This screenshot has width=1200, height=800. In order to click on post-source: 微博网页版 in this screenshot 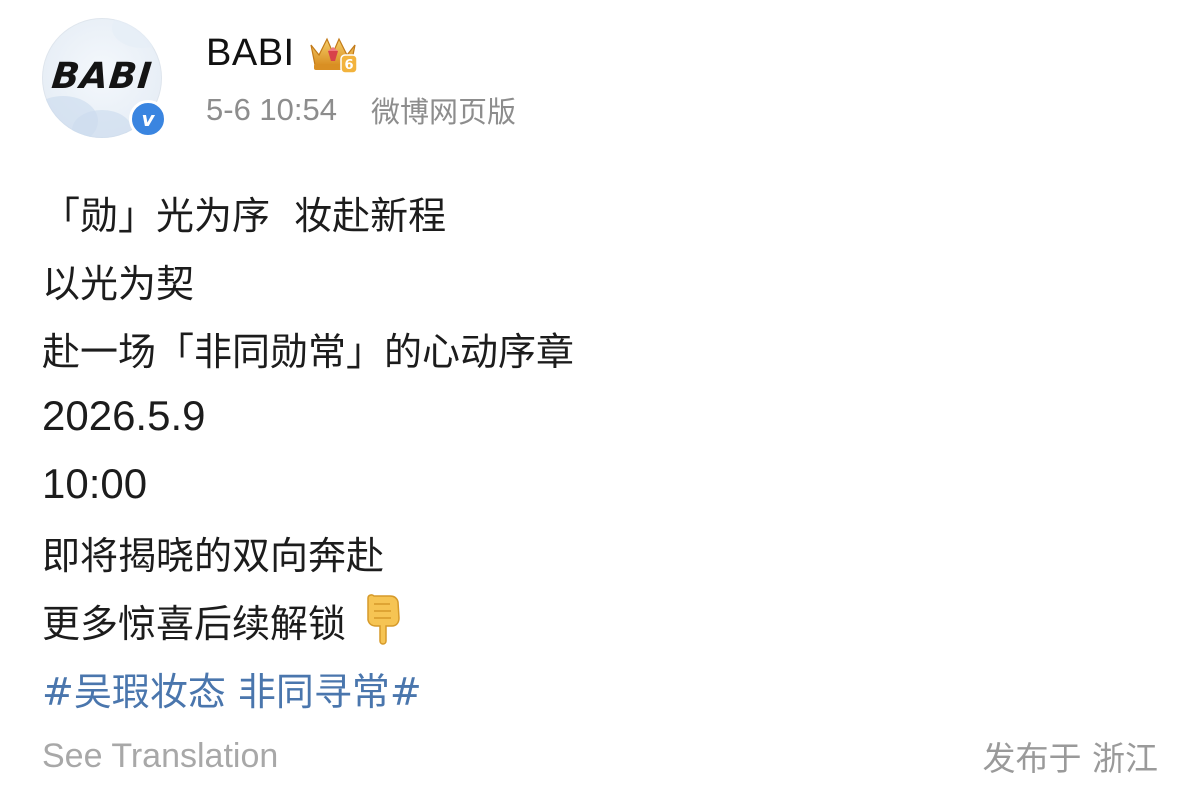, I will do `click(444, 112)`.